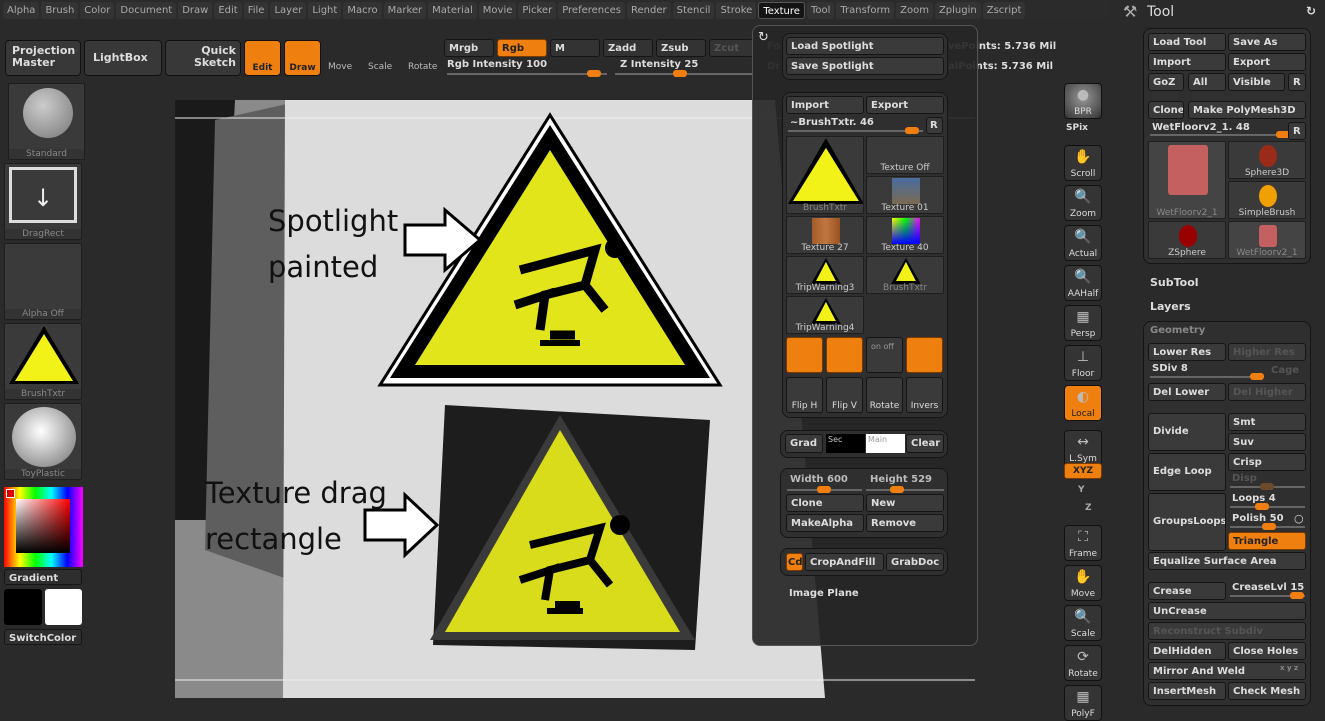  Describe the element at coordinates (452, 10) in the screenshot. I see `menu-material: Material` at that location.